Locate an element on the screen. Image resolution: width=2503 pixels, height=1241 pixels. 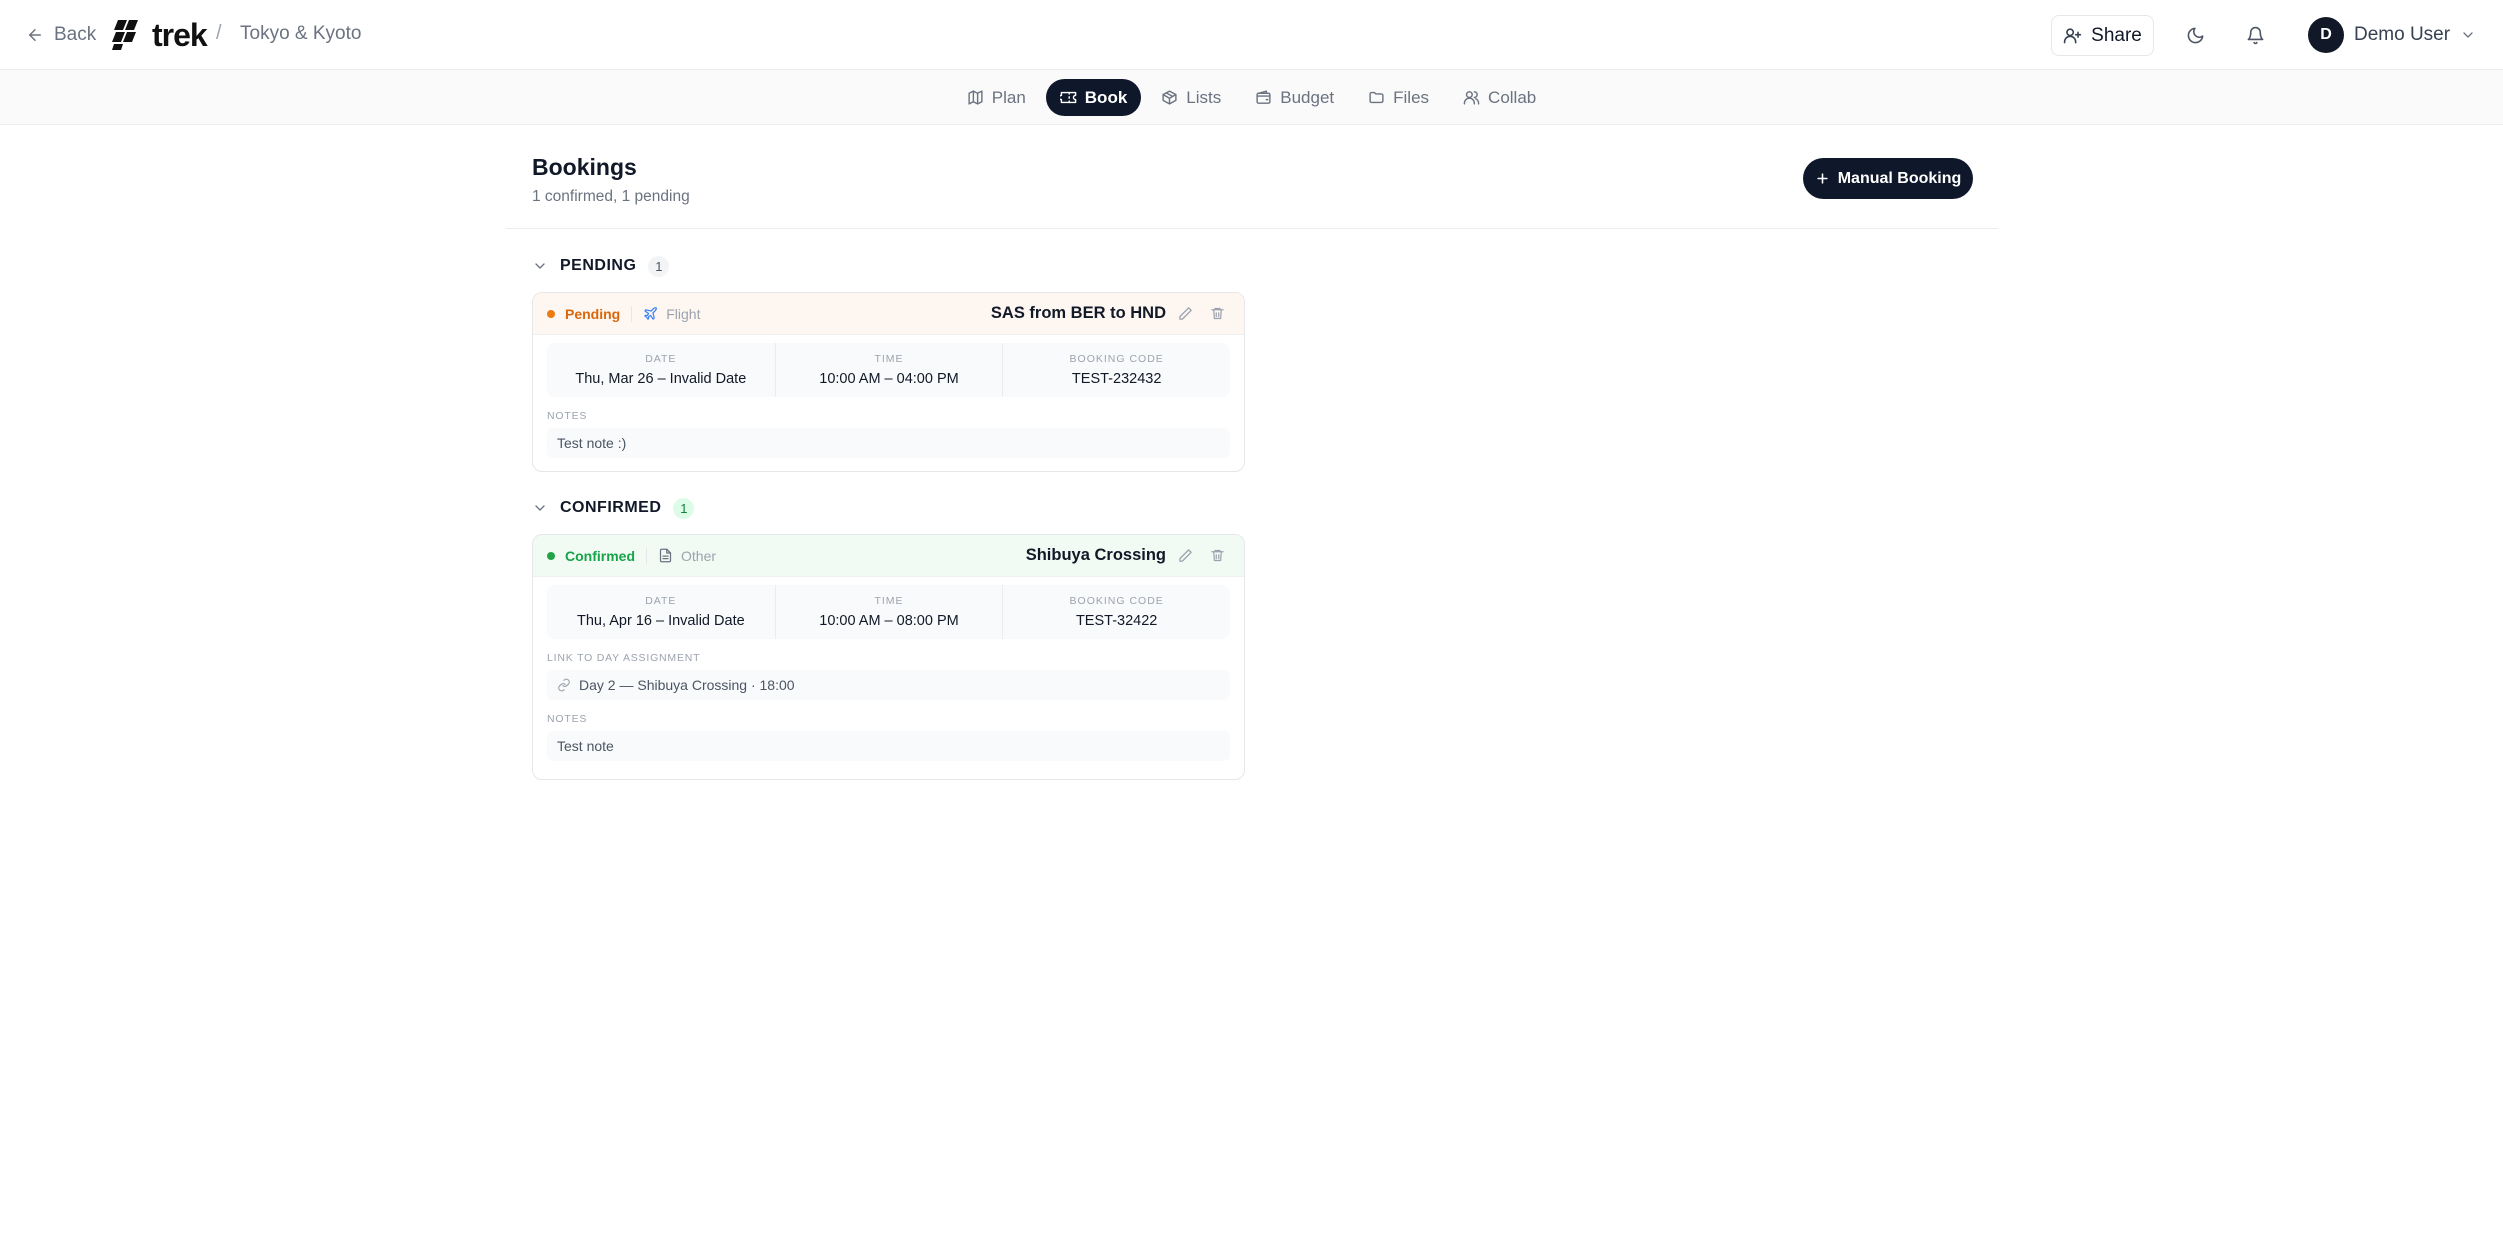
dark-mode-toggle is located at coordinates (2195, 35).